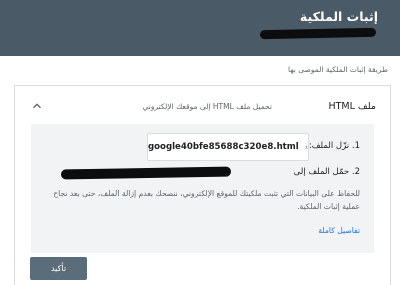 The width and height of the screenshot is (400, 285). What do you see at coordinates (334, 146) in the screenshot?
I see `step1-label: 1. نزّل الملف:` at bounding box center [334, 146].